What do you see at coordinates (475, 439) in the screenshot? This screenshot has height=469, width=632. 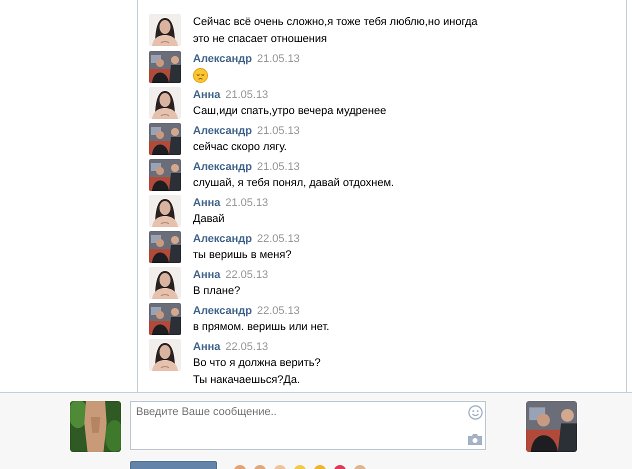 I see `camera-icon` at bounding box center [475, 439].